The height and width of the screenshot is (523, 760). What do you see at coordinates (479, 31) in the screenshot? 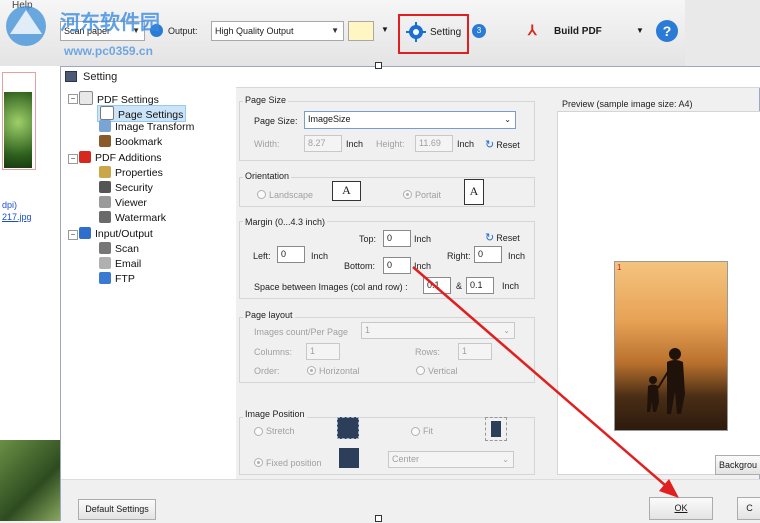
I see `step-3-badge: 3` at bounding box center [479, 31].